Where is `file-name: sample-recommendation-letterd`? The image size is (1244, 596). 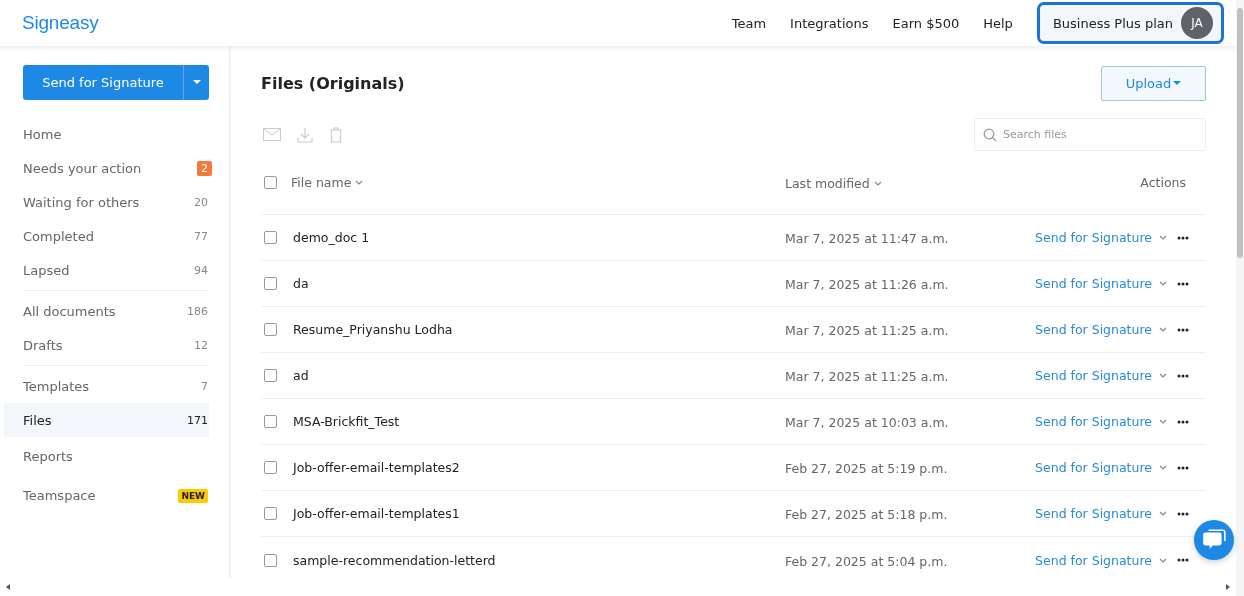
file-name: sample-recommendation-letterd is located at coordinates (393, 560).